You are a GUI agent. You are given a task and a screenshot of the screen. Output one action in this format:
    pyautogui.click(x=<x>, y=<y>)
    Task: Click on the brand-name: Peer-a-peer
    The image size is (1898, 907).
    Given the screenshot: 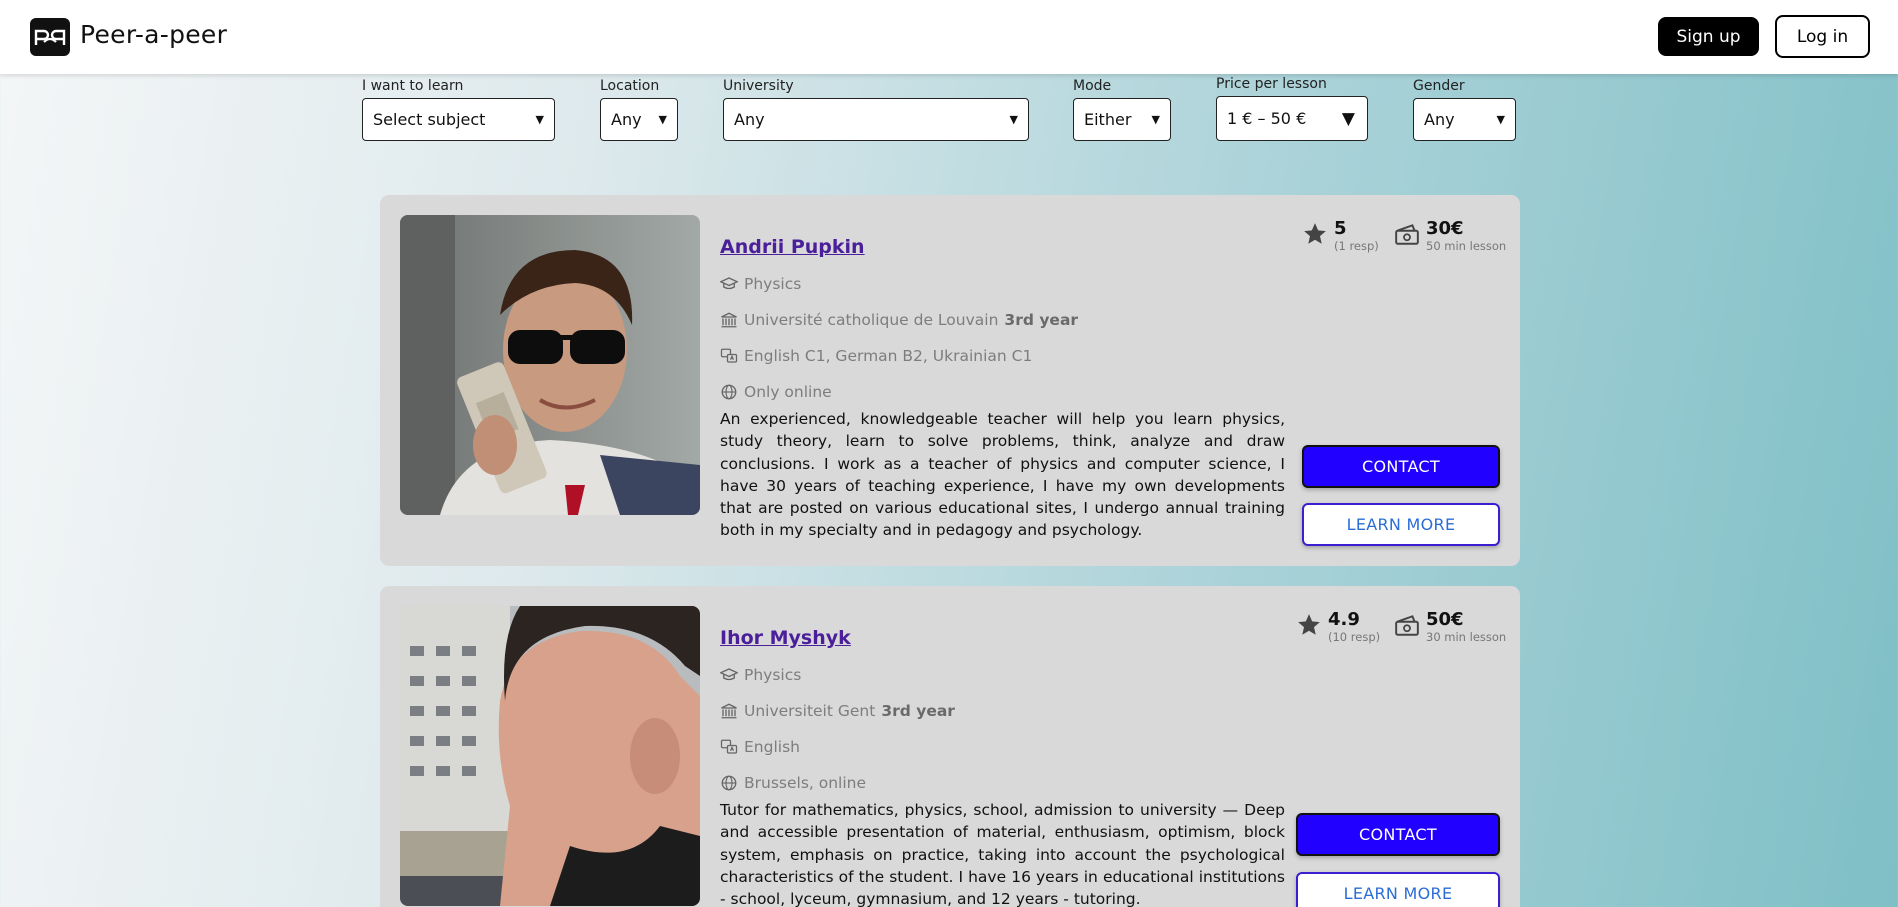 What is the action you would take?
    pyautogui.click(x=153, y=34)
    